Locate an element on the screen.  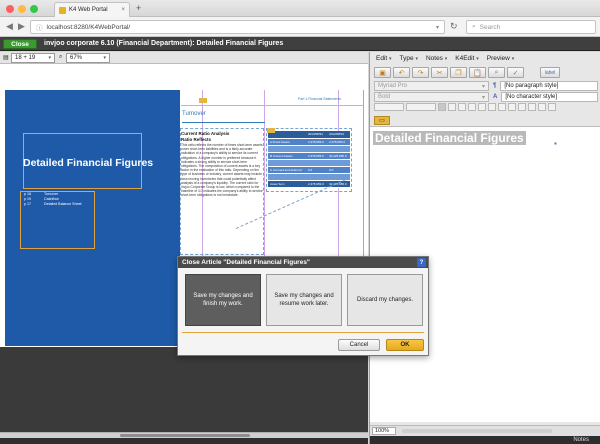
toc-line: p 17 Detailed Balance Sheet is located at coordinates (53, 204).